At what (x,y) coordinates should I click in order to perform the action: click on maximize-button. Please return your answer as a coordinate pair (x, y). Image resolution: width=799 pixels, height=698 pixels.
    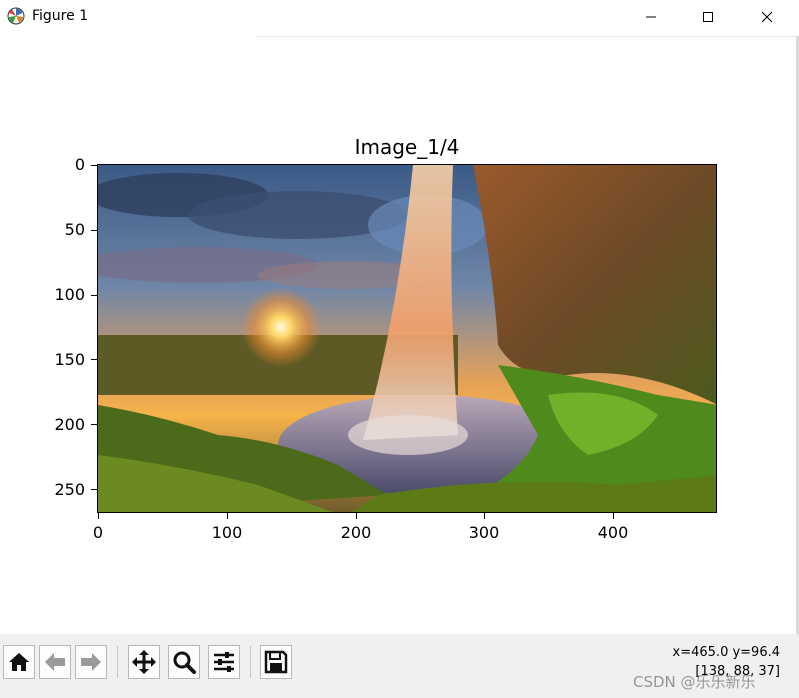
    Looking at the image, I should click on (708, 17).